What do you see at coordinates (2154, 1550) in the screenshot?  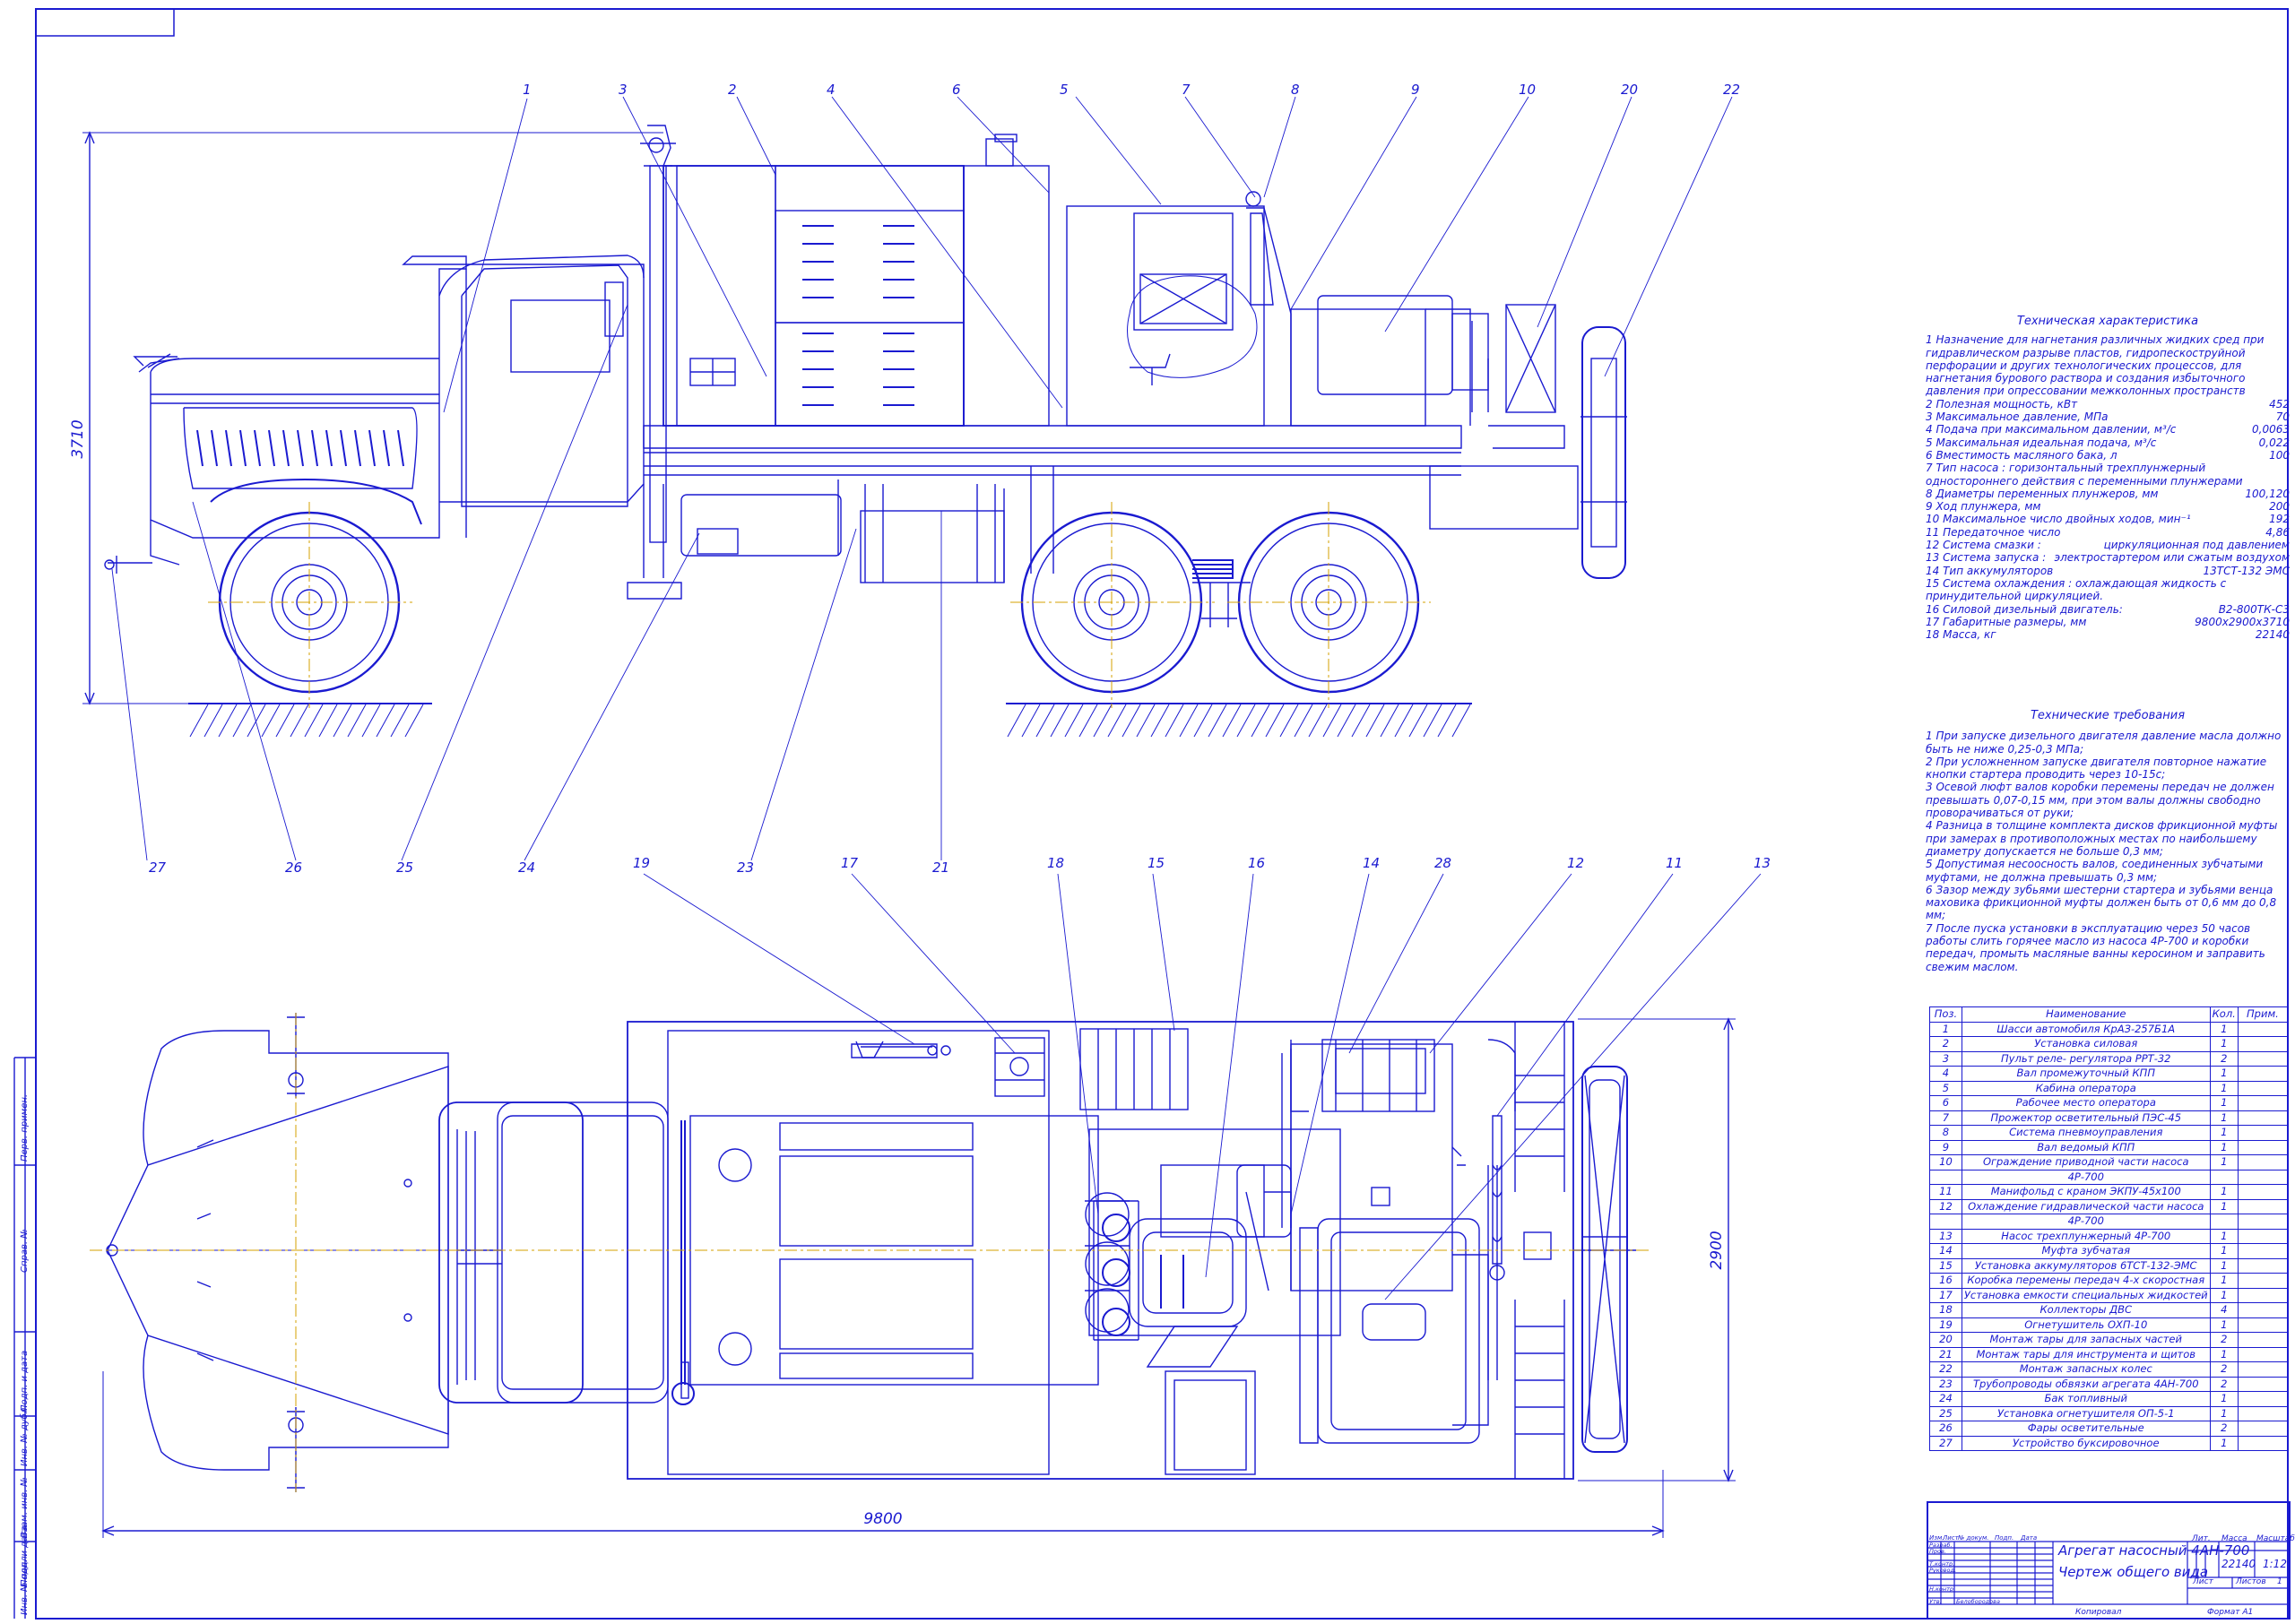 I see `drawing-title: Агрегат насосный 4АН-700` at bounding box center [2154, 1550].